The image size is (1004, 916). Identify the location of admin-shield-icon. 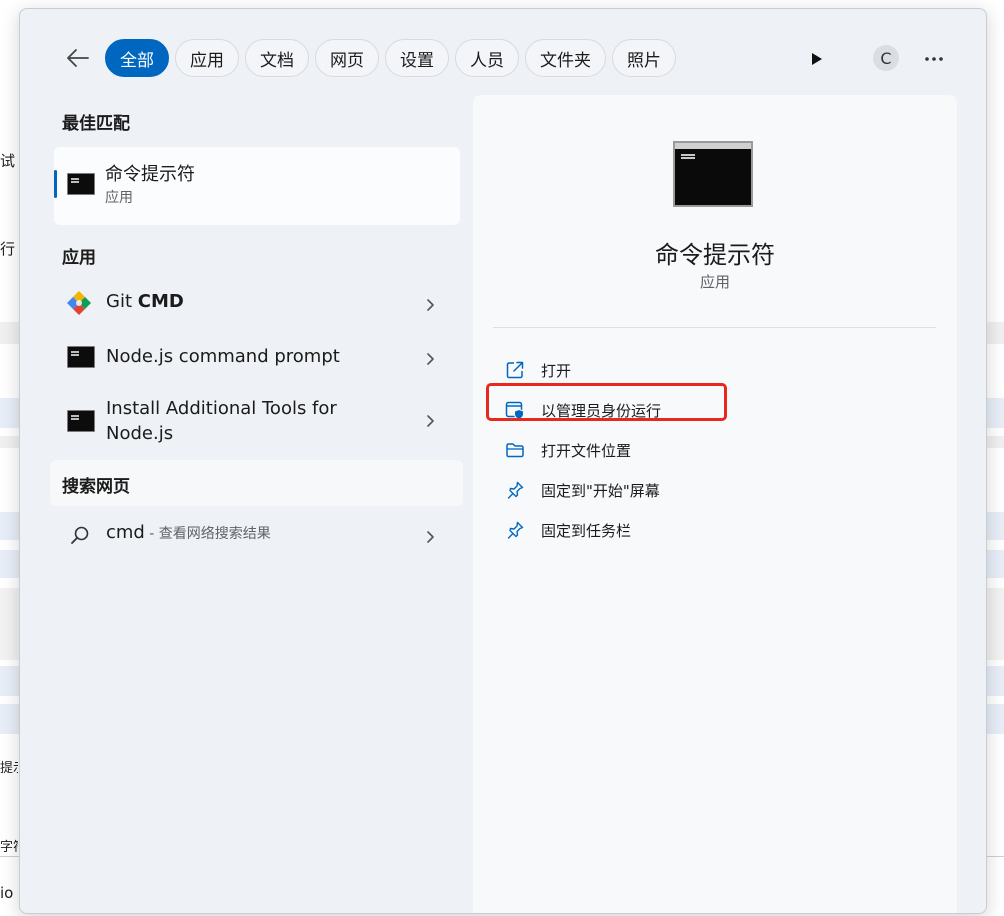
(514, 410).